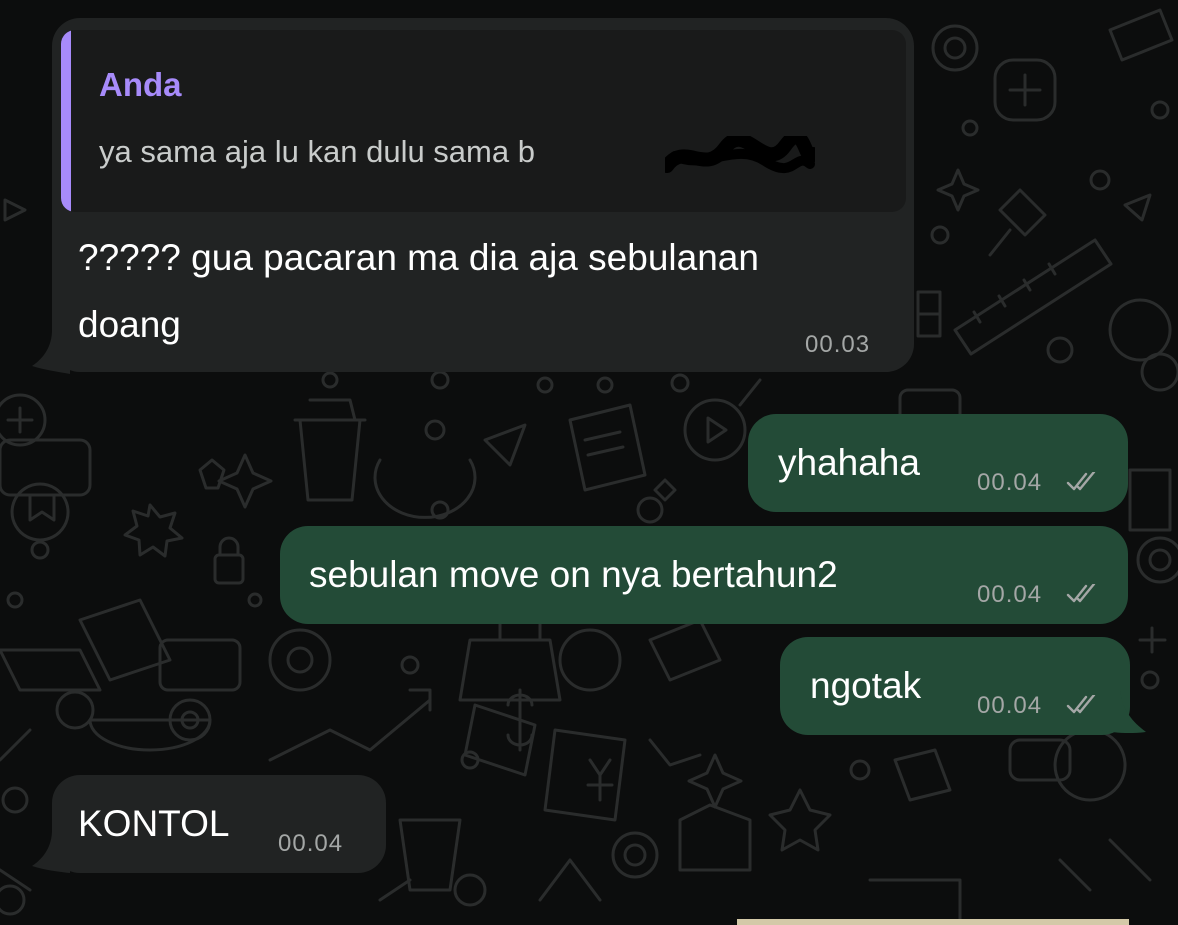  Describe the element at coordinates (740, 155) in the screenshot. I see `redaction-scribble` at that location.